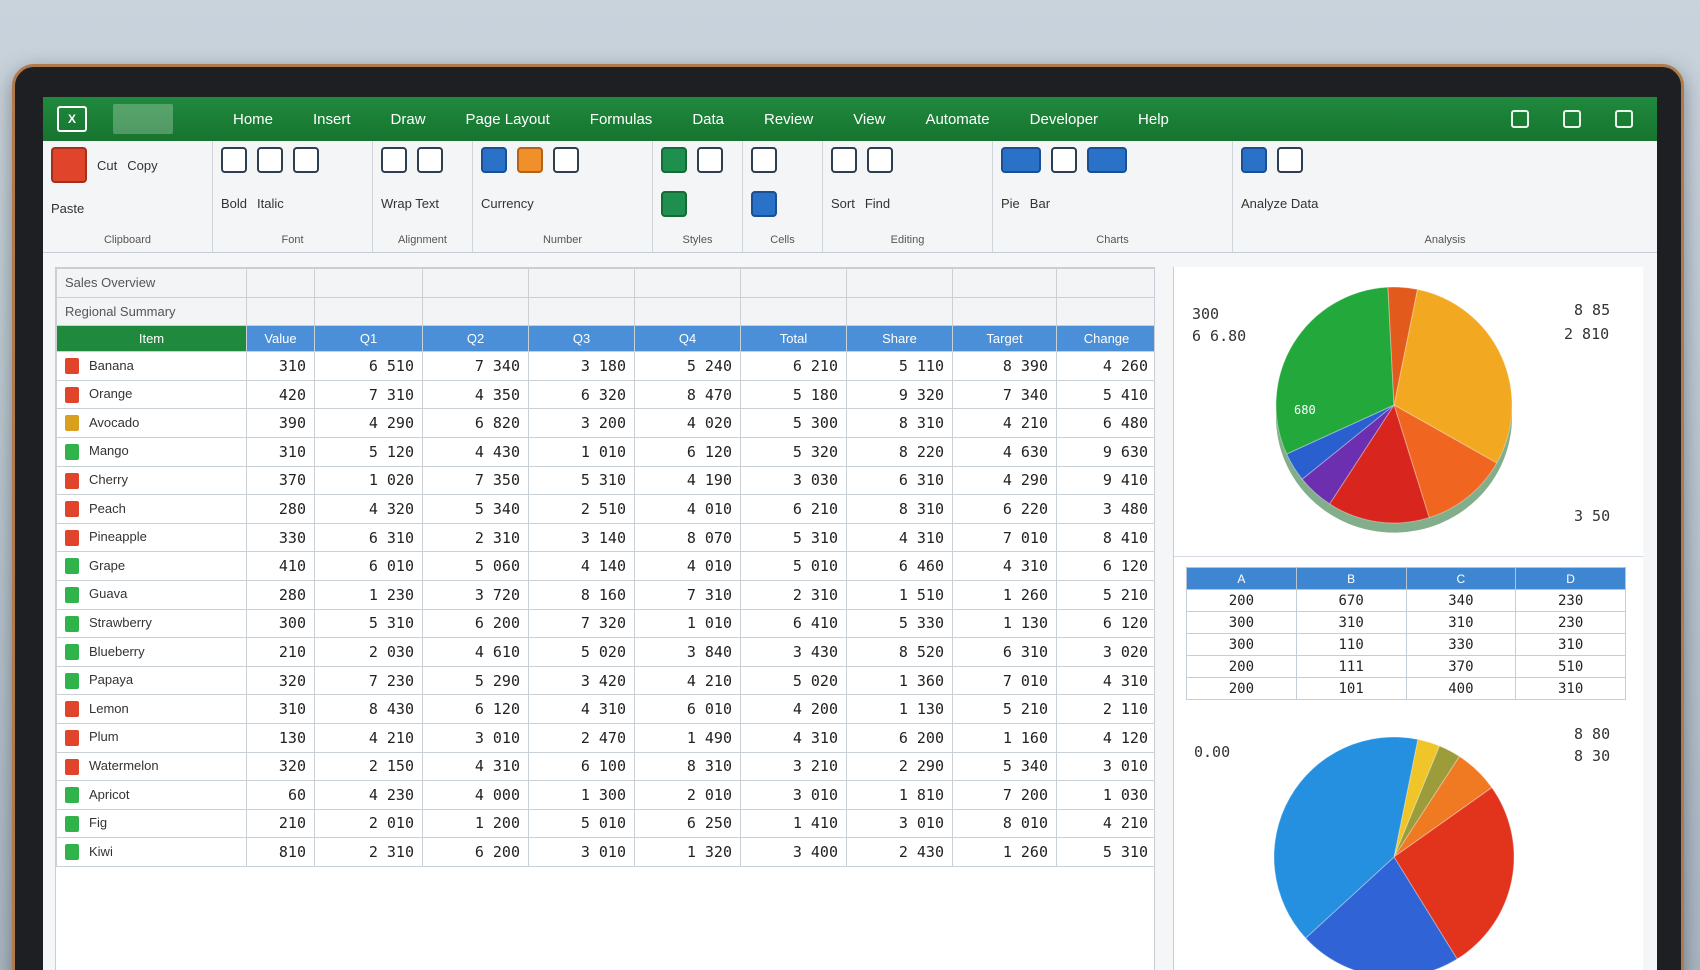 This screenshot has width=1700, height=970. What do you see at coordinates (151, 795) in the screenshot?
I see `row-name-cell: Apricot` at bounding box center [151, 795].